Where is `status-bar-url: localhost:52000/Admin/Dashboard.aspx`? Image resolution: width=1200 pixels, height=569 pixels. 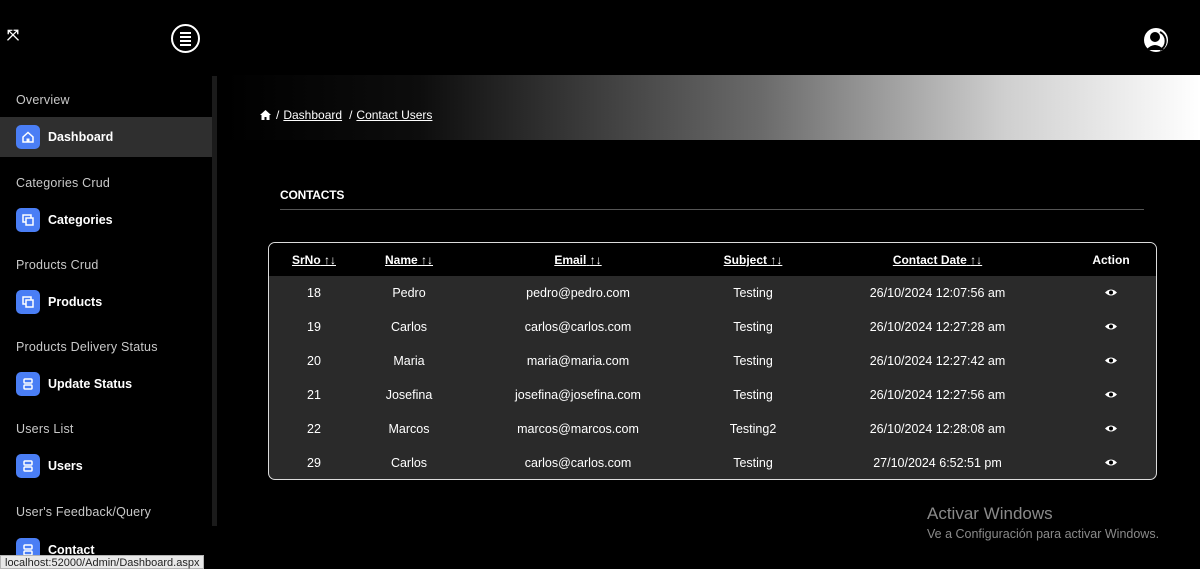
status-bar-url: localhost:52000/Admin/Dashboard.aspx is located at coordinates (102, 562).